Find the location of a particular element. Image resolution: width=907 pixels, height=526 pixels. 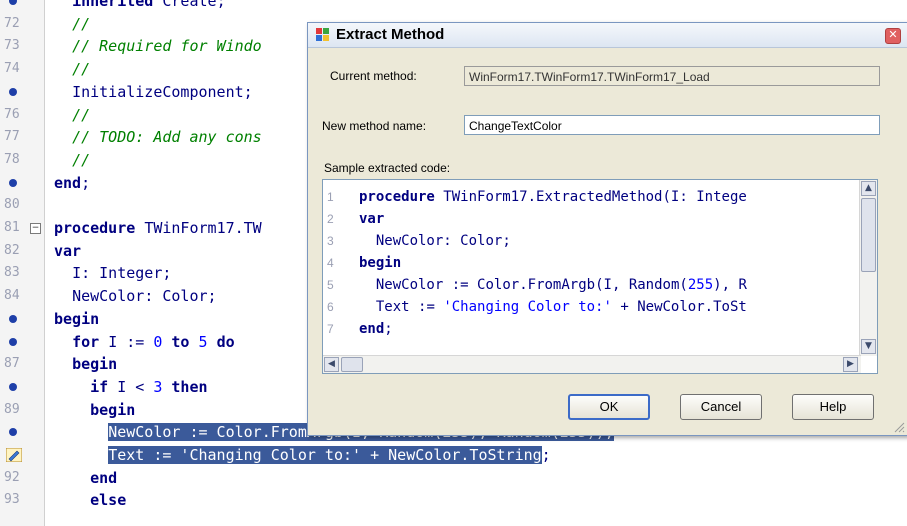

scroll-right-icon: ▶ is located at coordinates (850, 364).